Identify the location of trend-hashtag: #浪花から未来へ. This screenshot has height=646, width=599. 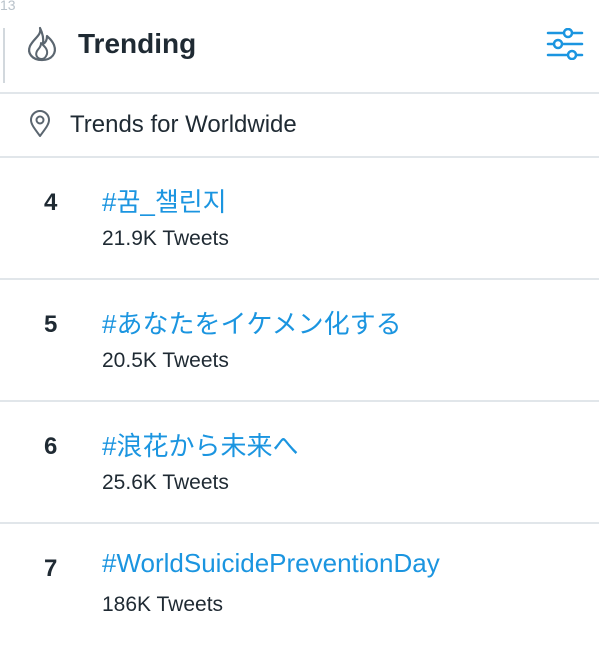
(200, 444).